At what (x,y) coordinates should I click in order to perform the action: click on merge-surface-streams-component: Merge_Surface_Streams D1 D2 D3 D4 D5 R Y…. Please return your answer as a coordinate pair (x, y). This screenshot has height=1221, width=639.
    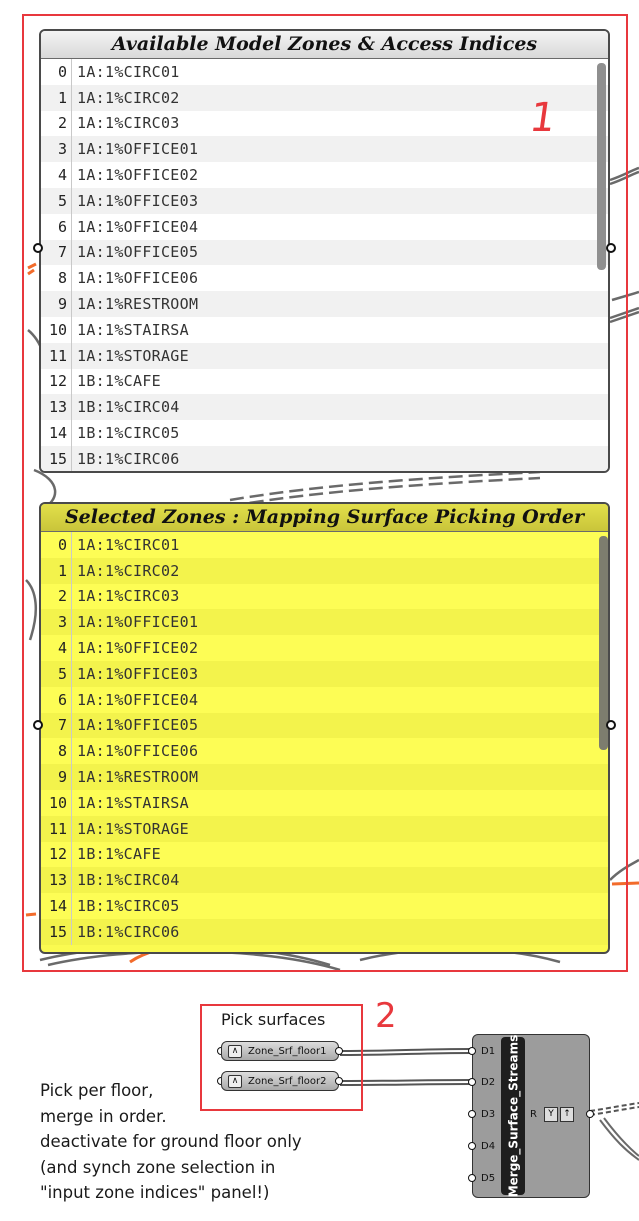
    Looking at the image, I should click on (531, 1116).